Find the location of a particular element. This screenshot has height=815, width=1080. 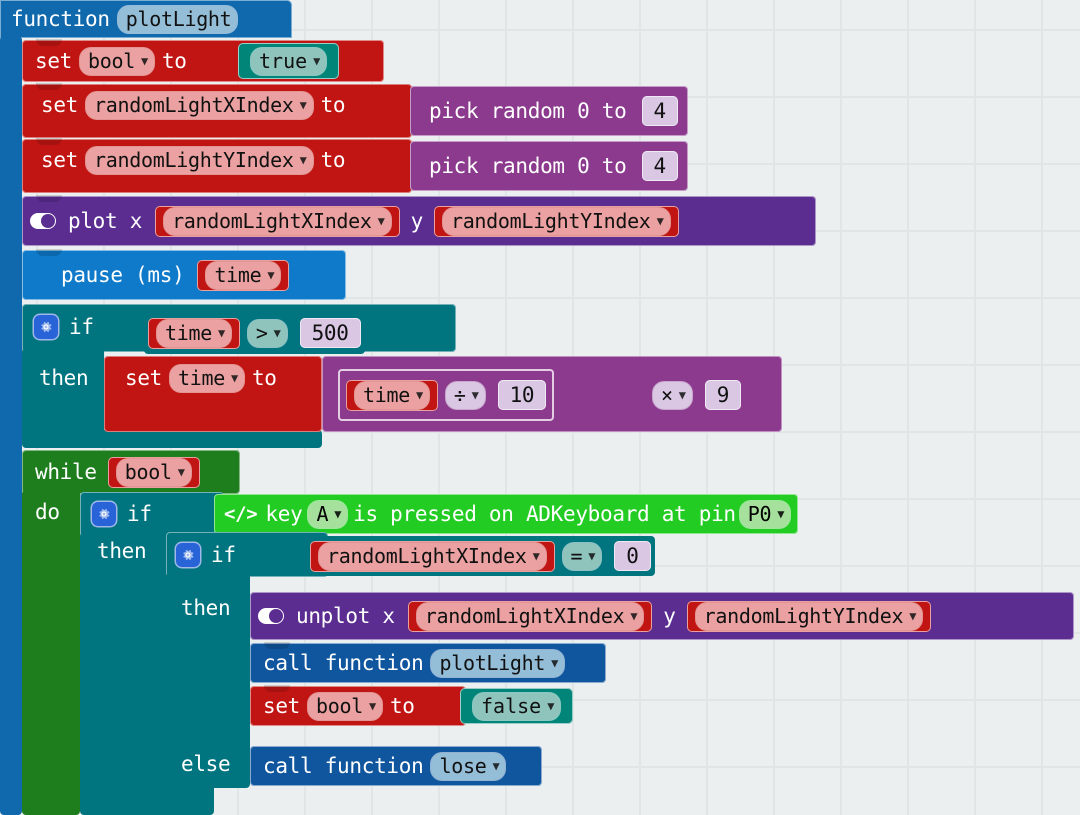

compare-right-operand: 500 is located at coordinates (330, 333).